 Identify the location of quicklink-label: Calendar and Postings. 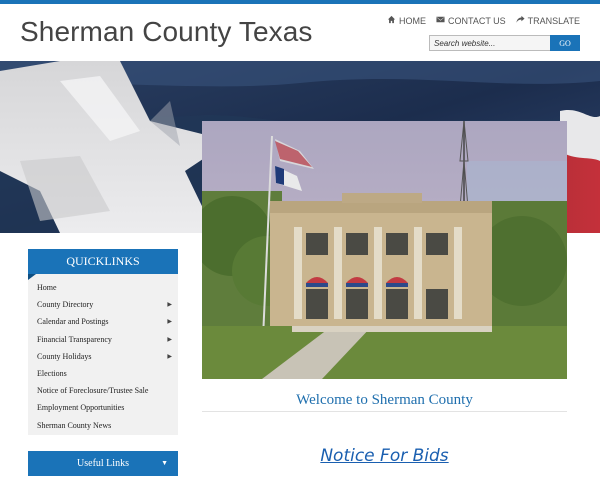
(73, 322).